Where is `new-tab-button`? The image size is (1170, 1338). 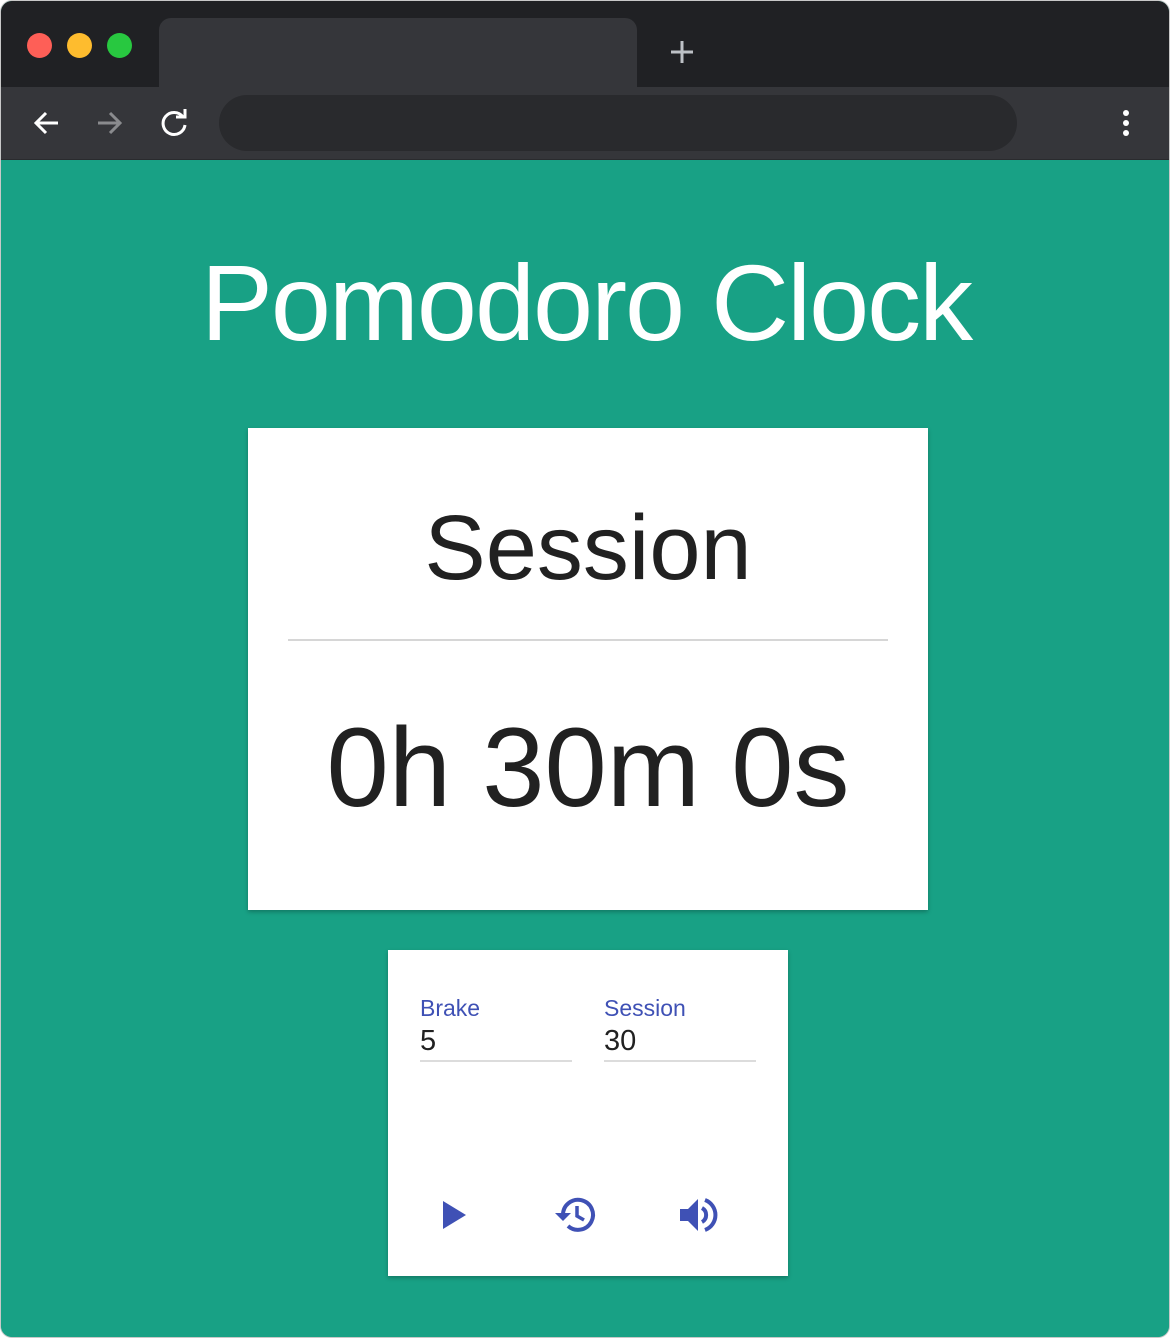 new-tab-button is located at coordinates (682, 52).